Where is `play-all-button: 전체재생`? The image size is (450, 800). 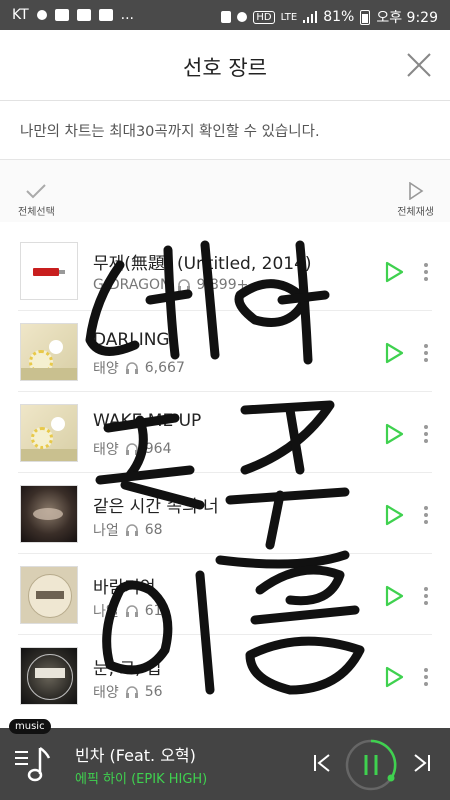 play-all-button: 전체재생 is located at coordinates (415, 200).